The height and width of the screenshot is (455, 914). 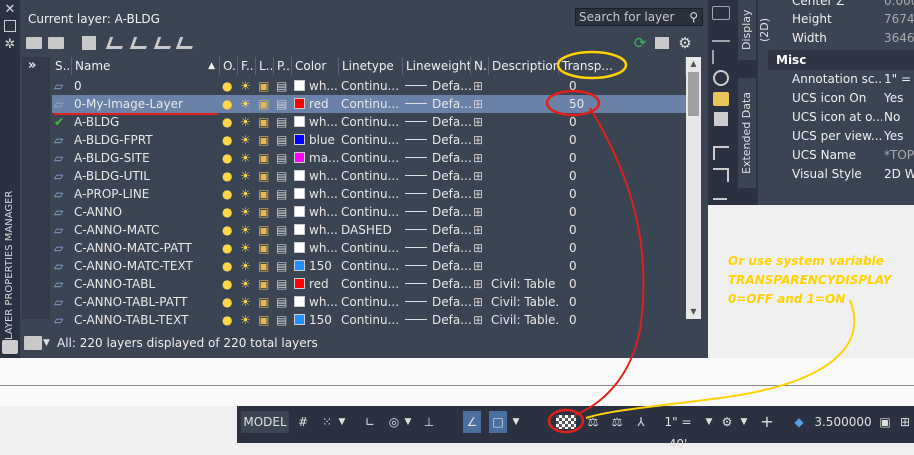 I want to click on note-line-1: Or use system variable, so click(x=806, y=261).